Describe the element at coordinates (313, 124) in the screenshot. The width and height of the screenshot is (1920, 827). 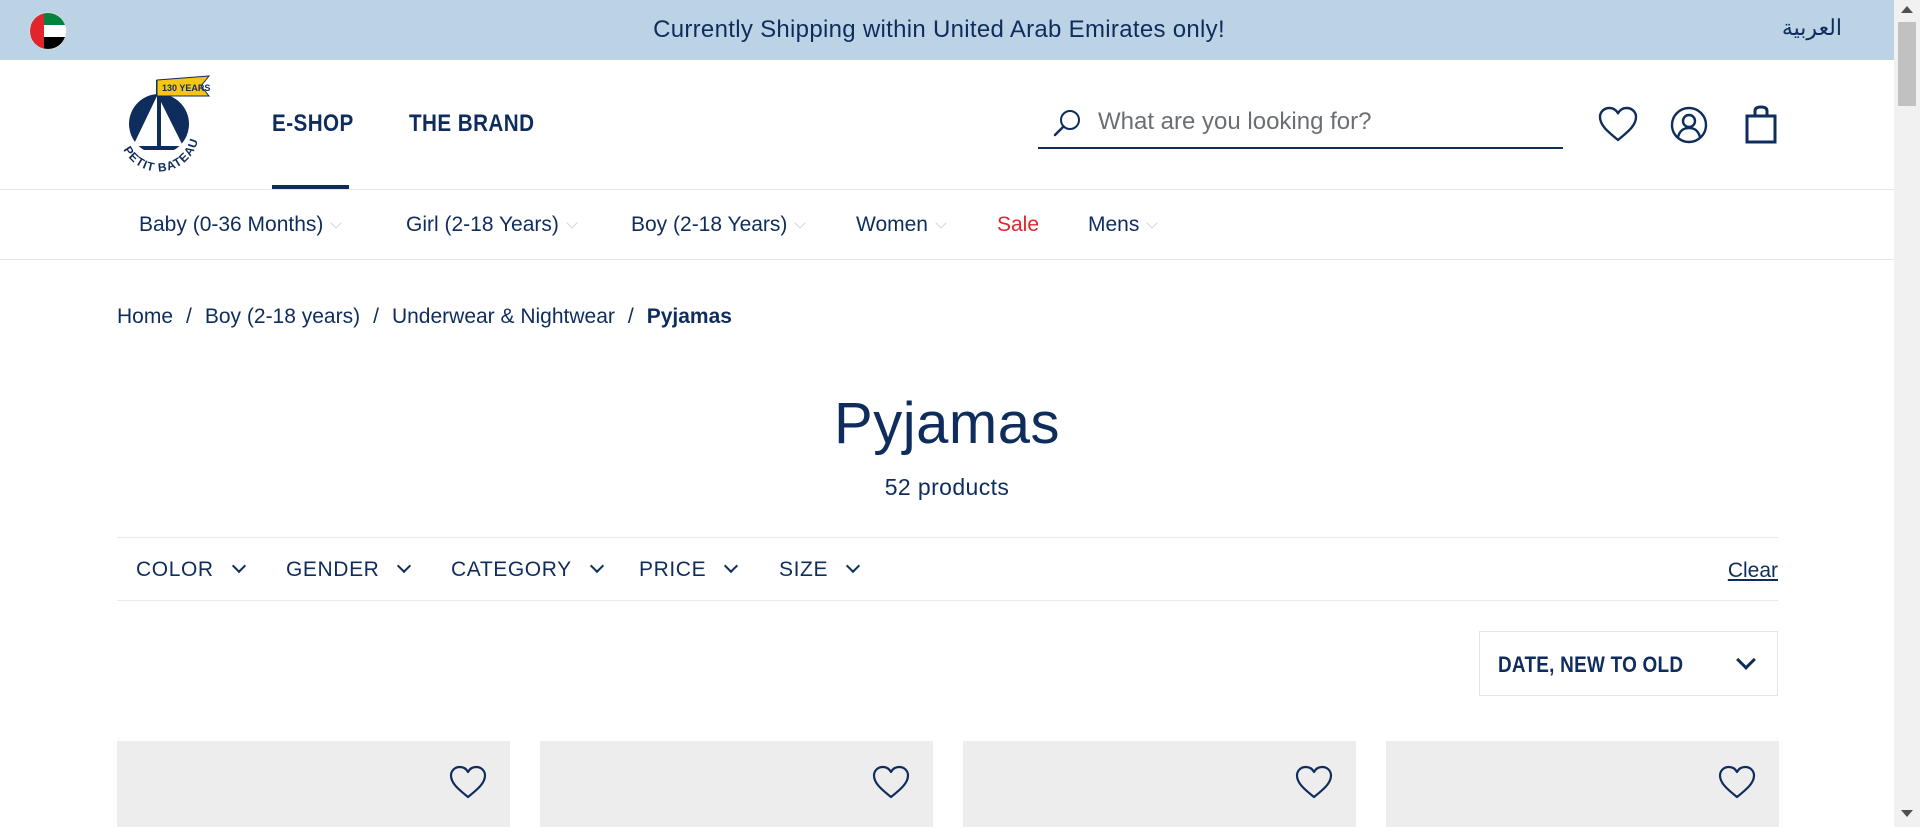
I see `nav-eshop: E-SHOP` at that location.